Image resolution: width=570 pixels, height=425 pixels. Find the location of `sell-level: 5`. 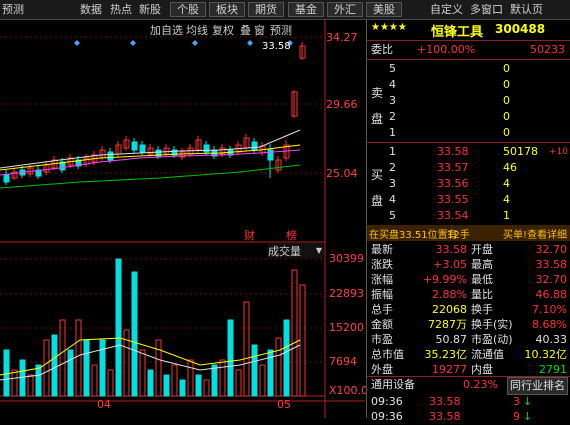

sell-level: 5 is located at coordinates (392, 68).